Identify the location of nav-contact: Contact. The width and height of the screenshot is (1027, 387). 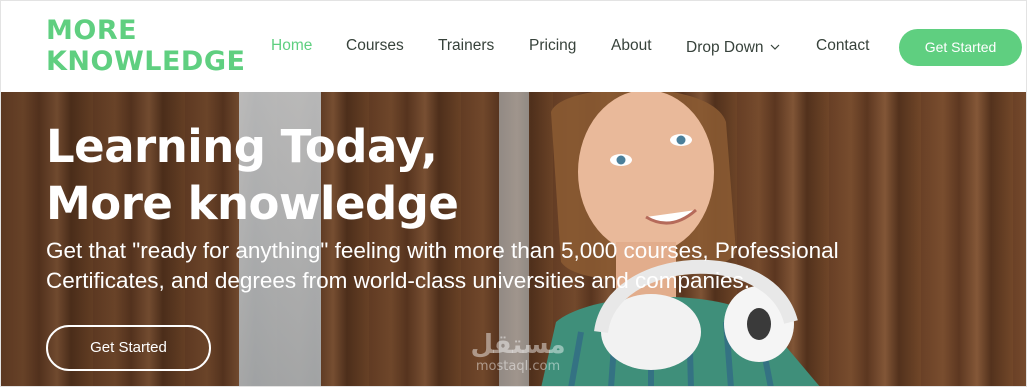
(842, 46).